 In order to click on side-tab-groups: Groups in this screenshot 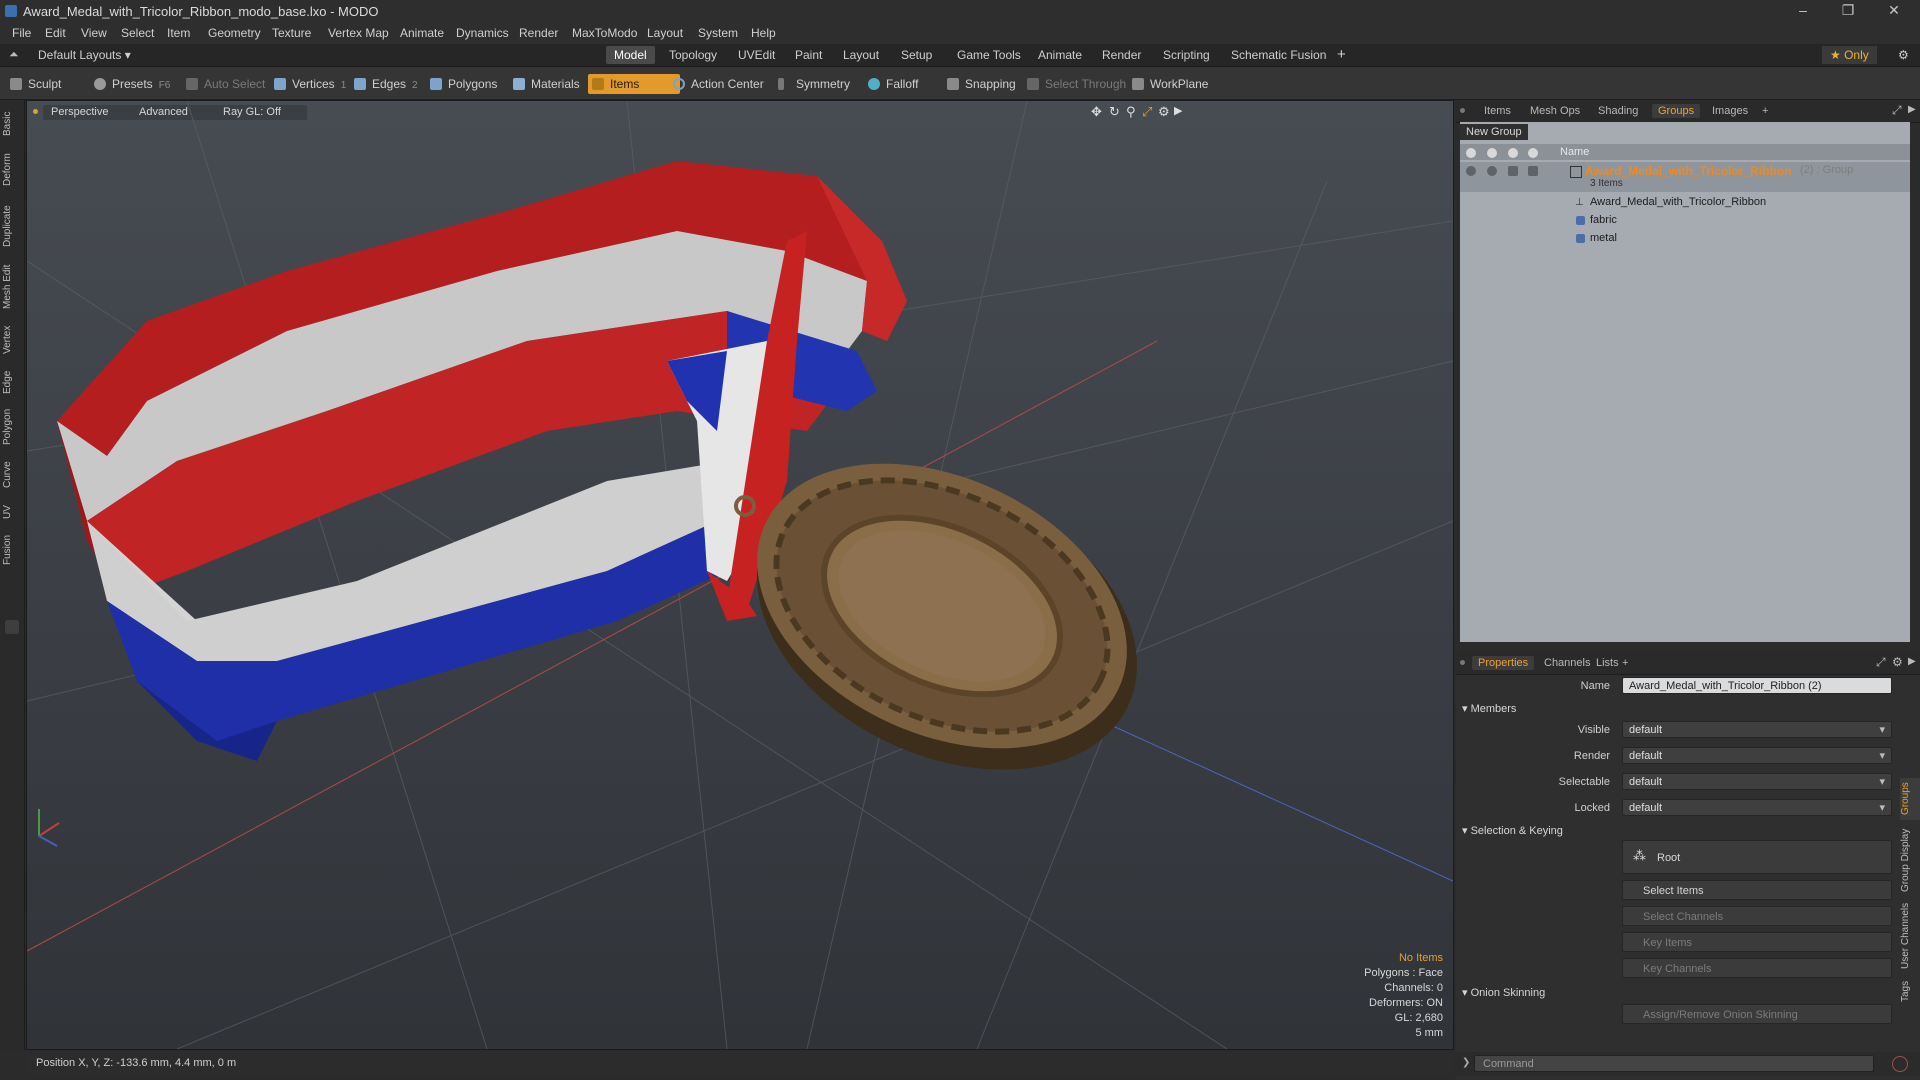, I will do `click(1910, 799)`.